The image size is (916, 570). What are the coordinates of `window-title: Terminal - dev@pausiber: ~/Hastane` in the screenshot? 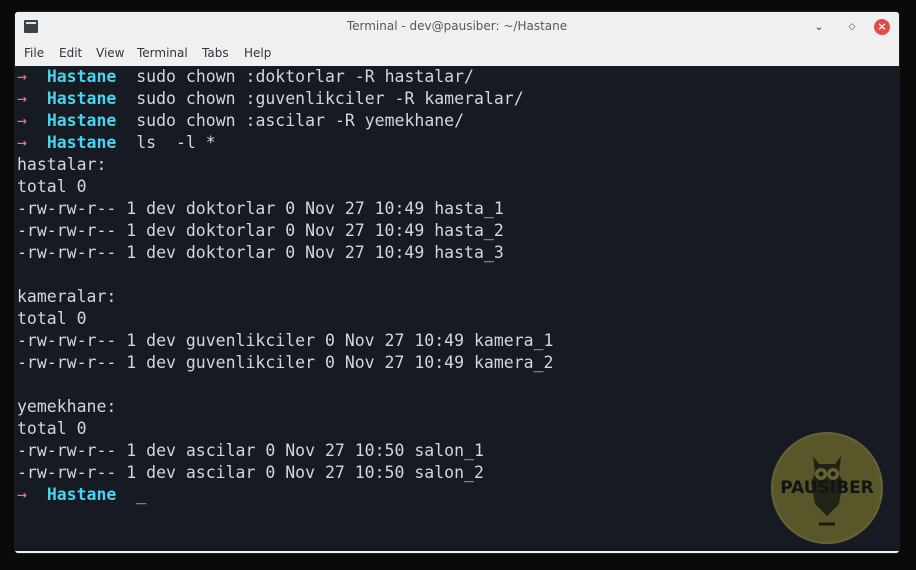 It's located at (457, 26).